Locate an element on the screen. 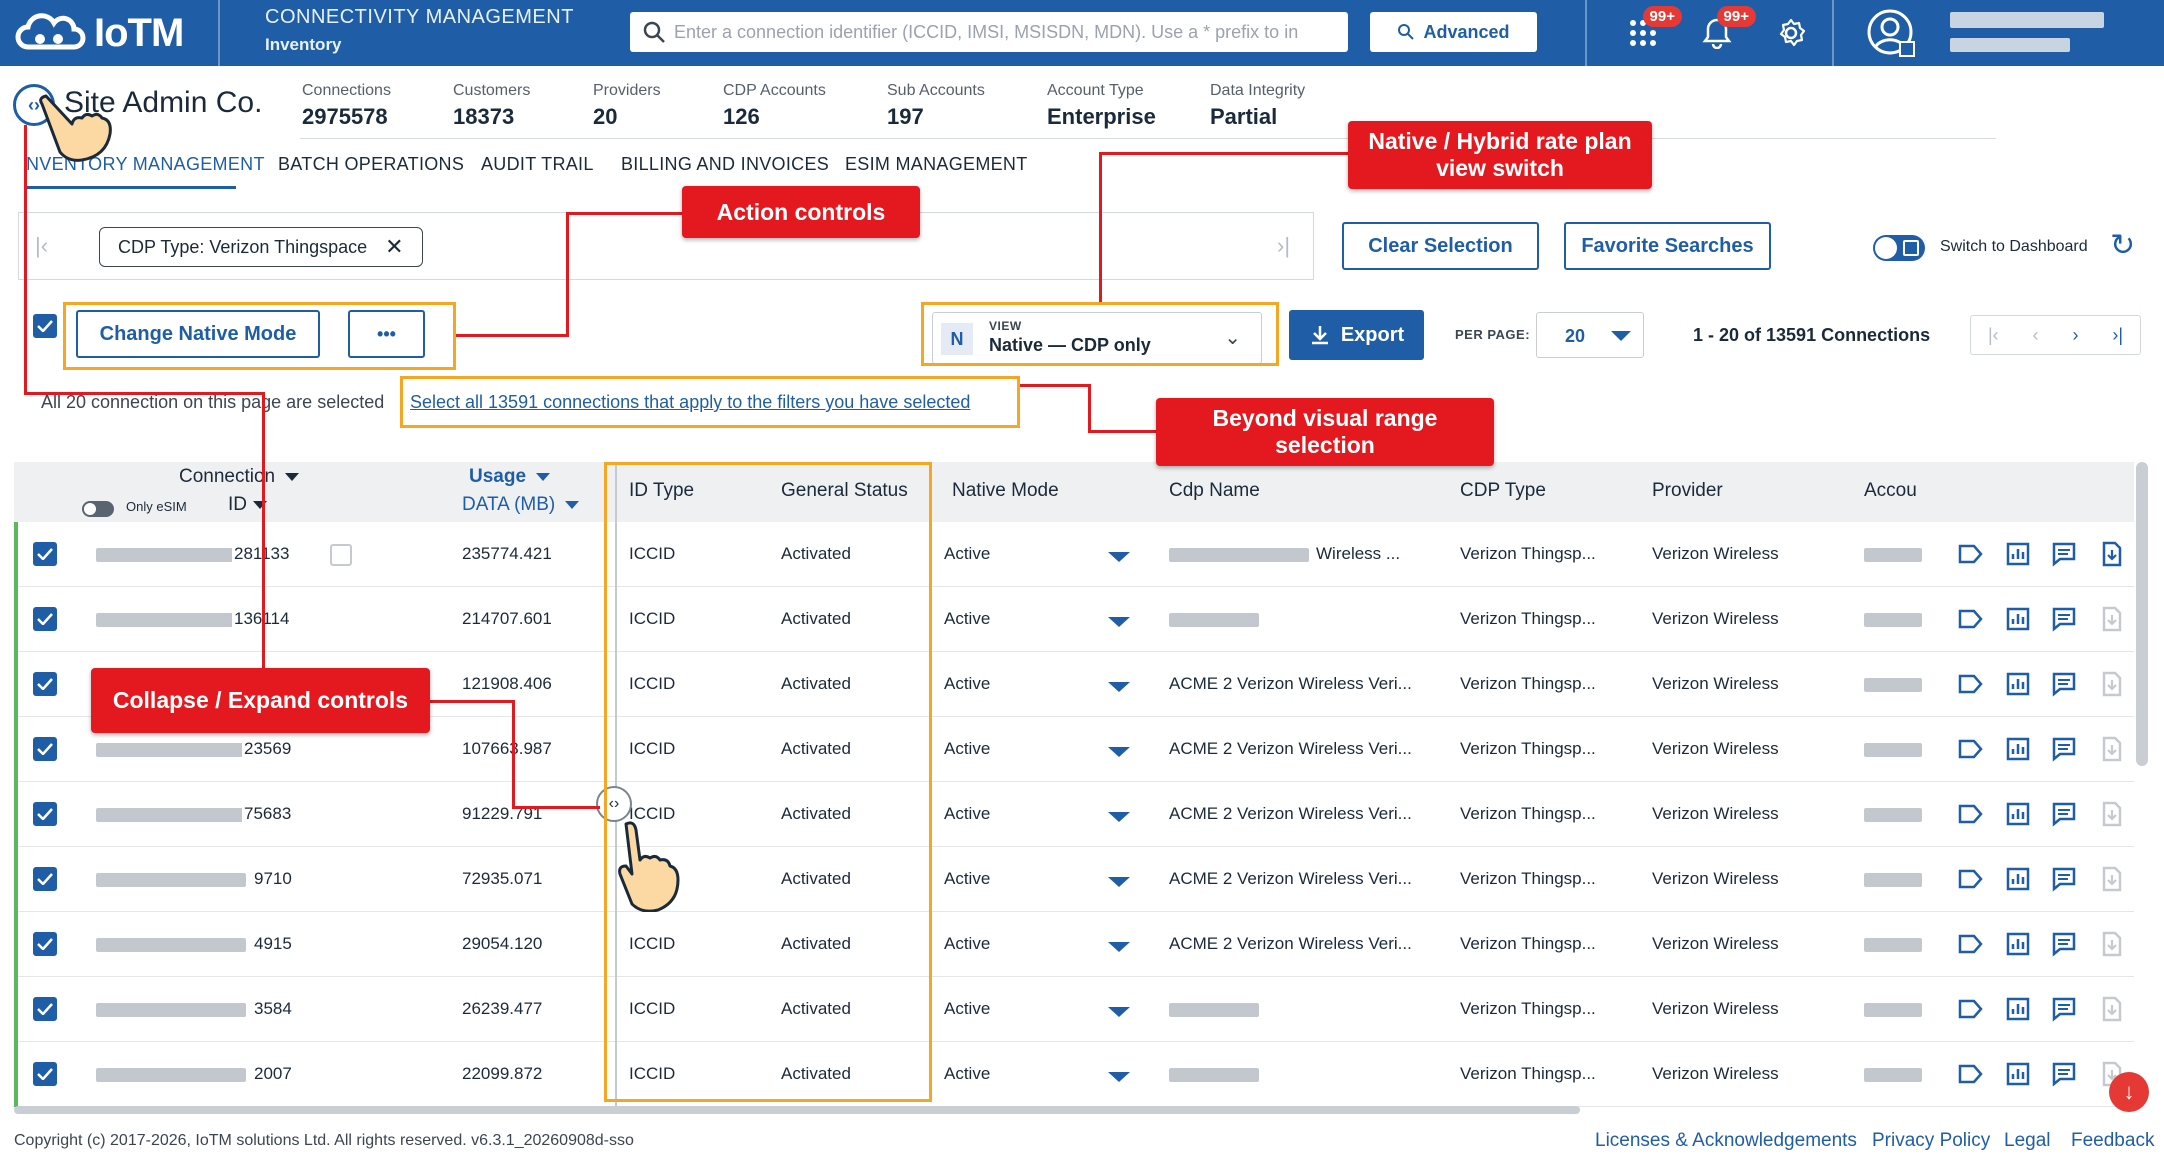 This screenshot has height=1160, width=2164. collapse-columns-handle: ‹› is located at coordinates (614, 804).